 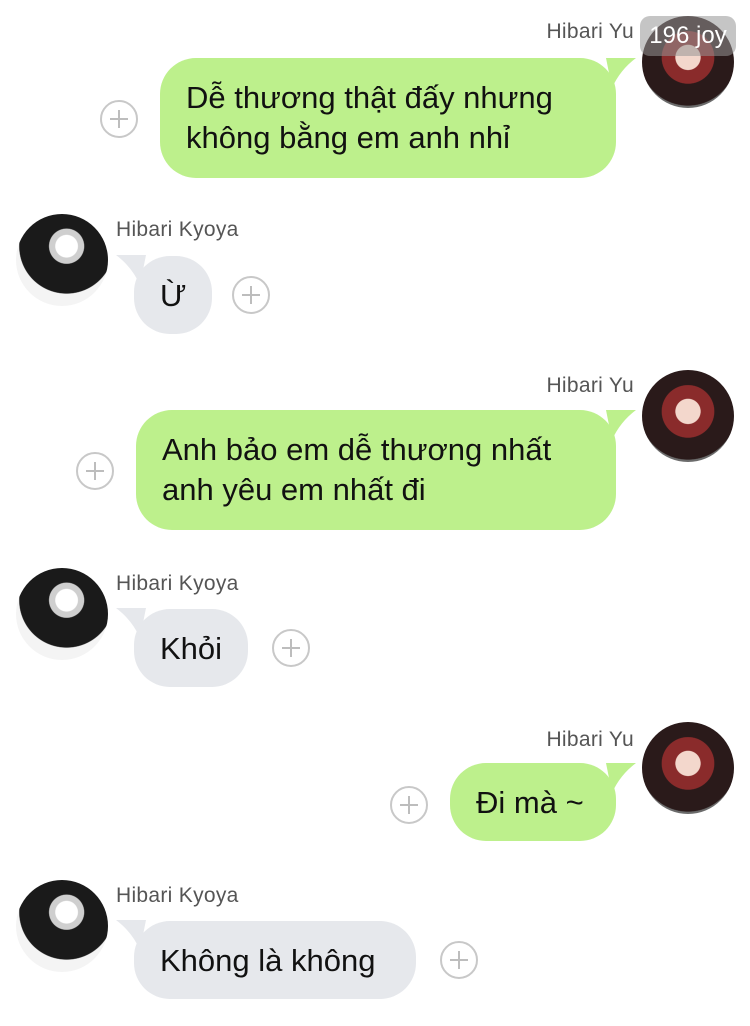 What do you see at coordinates (369, 97) in the screenshot?
I see `message-line: Dễ thương thật đấy nhưng` at bounding box center [369, 97].